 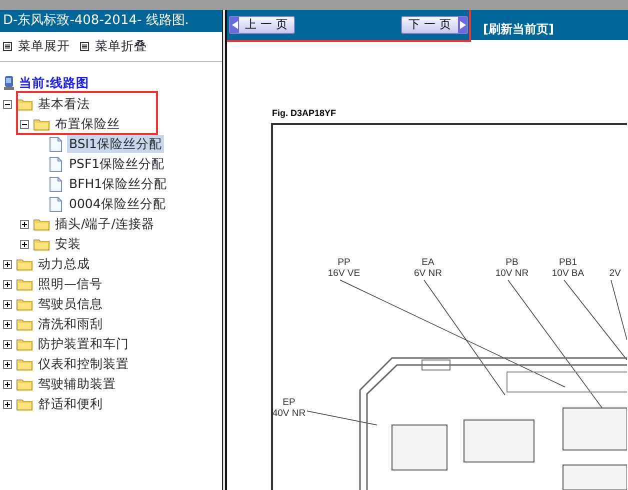 I want to click on tree-item: 清洗和雨刮, so click(x=70, y=324).